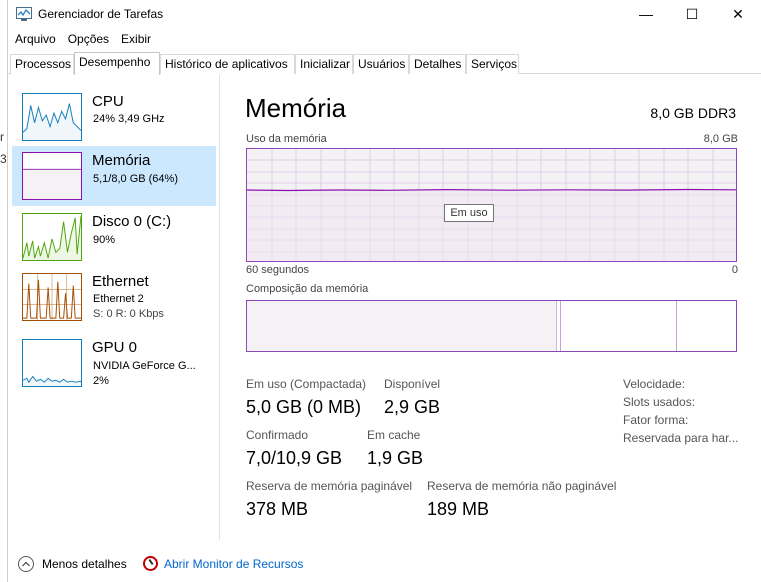  I want to click on menu-arquivo: Arquivo, so click(35, 39).